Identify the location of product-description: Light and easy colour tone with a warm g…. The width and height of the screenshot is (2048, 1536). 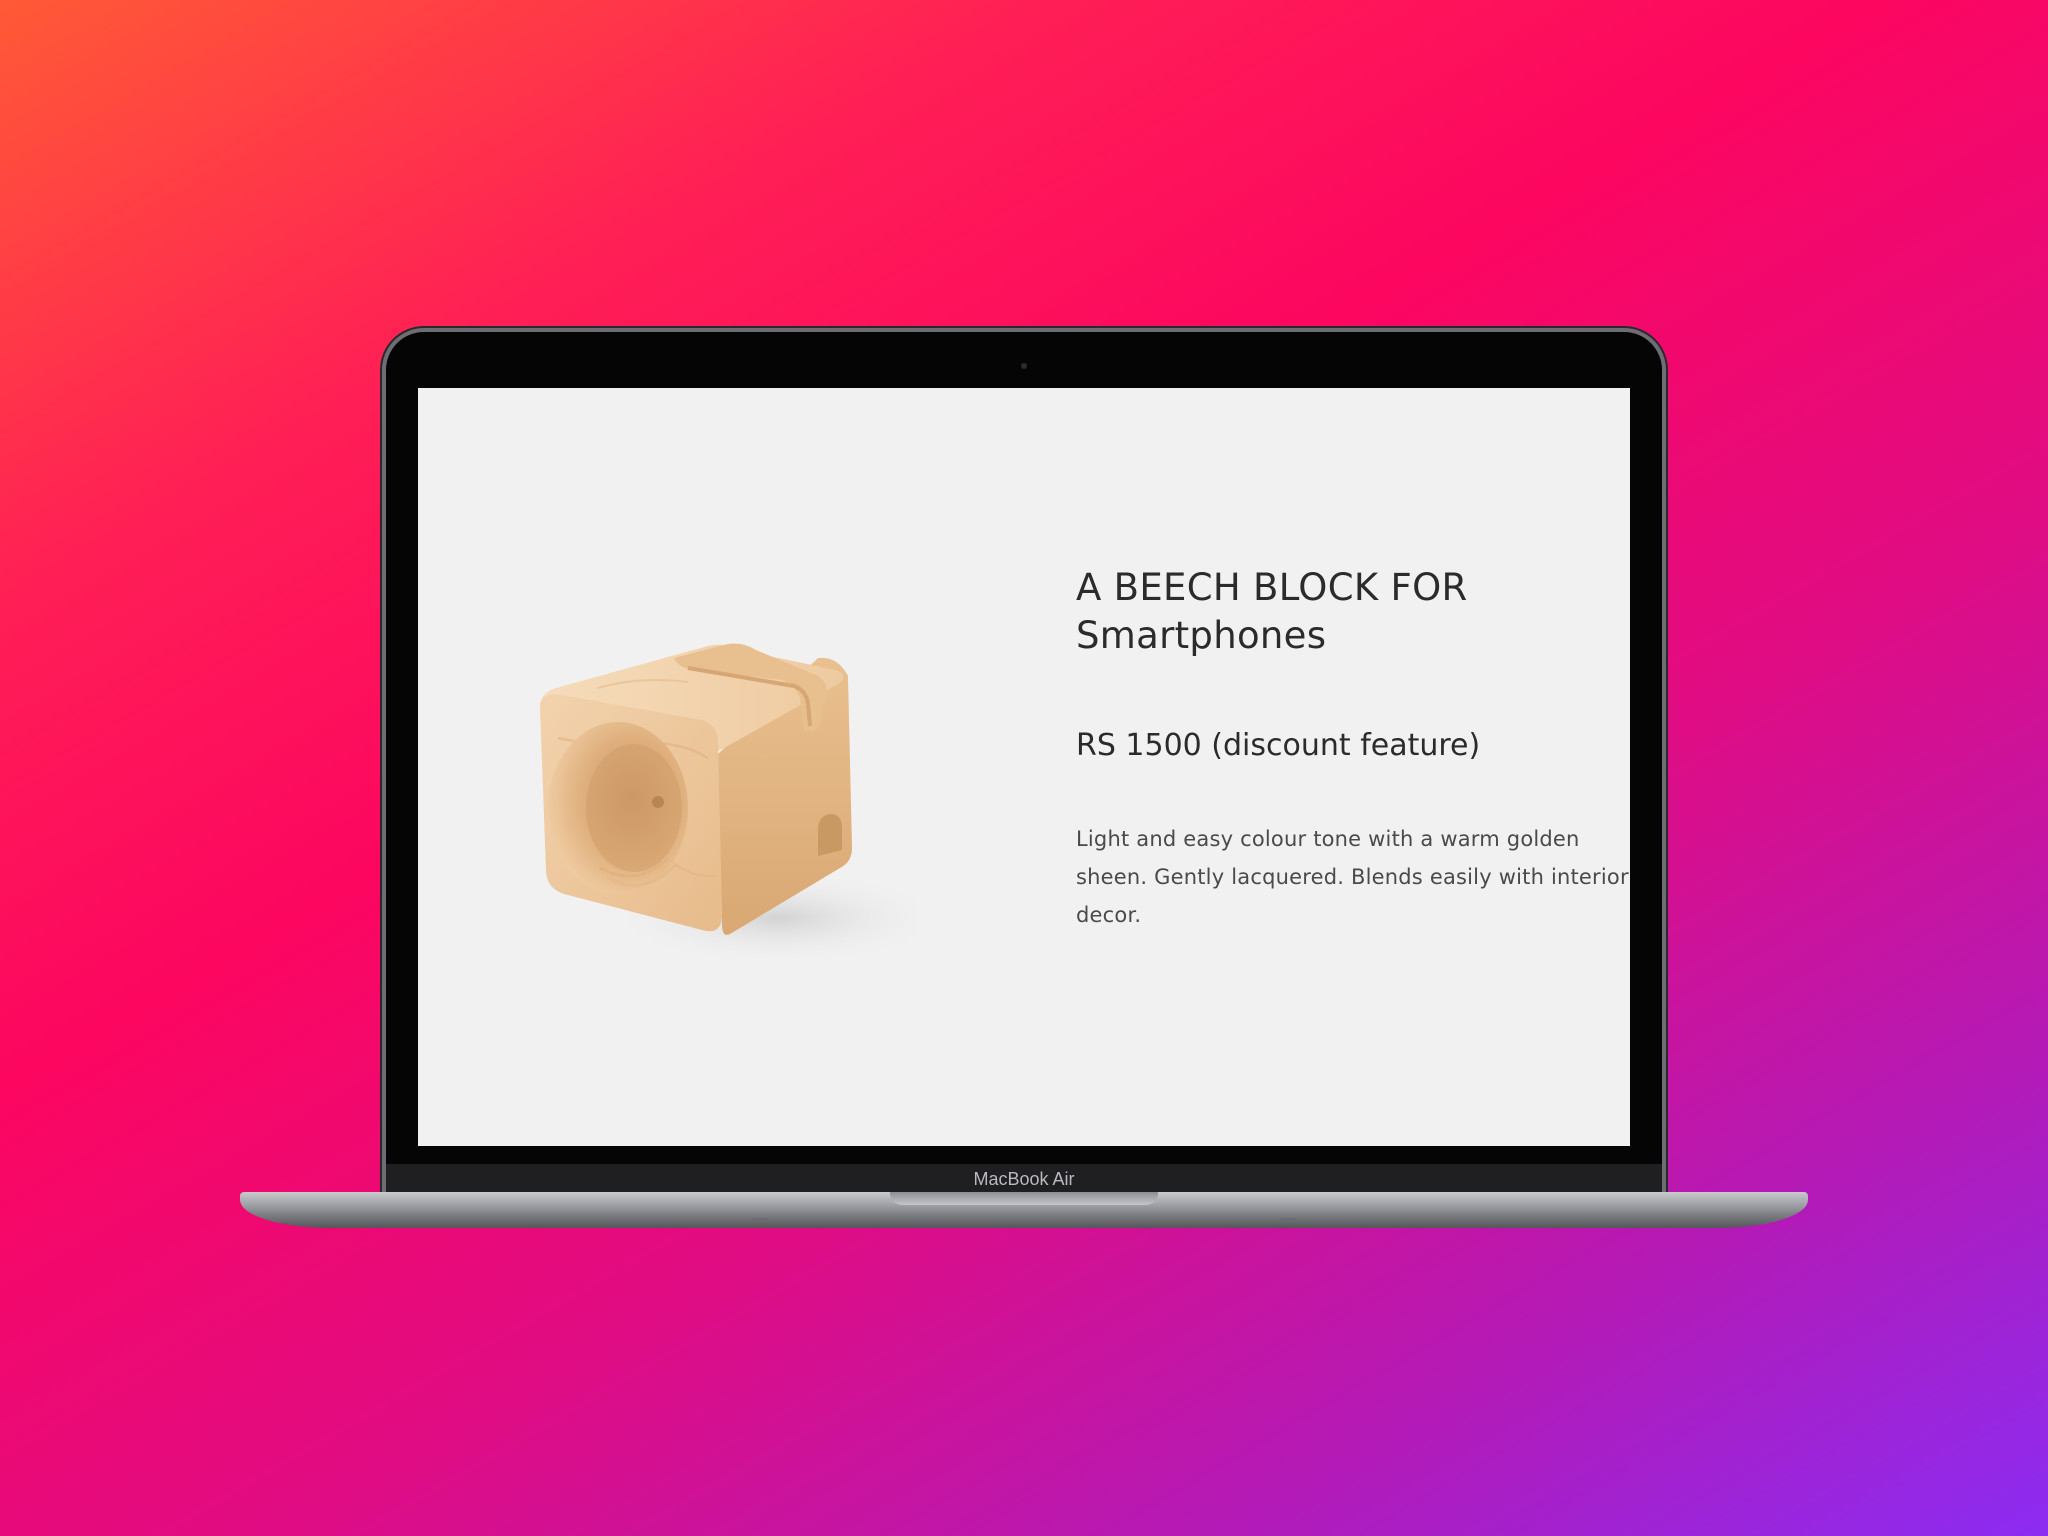
(1352, 877).